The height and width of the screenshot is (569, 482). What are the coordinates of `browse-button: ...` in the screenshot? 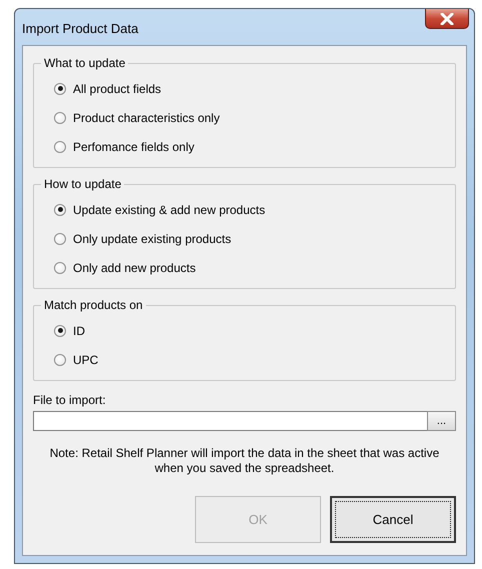 It's located at (441, 421).